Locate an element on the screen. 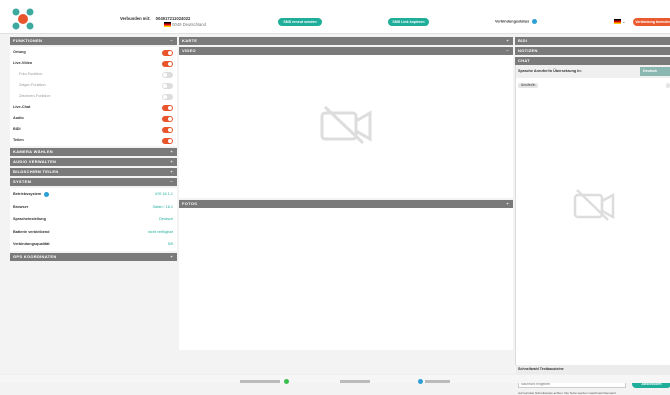 The width and height of the screenshot is (670, 395). chat-title: CHAT is located at coordinates (524, 60).